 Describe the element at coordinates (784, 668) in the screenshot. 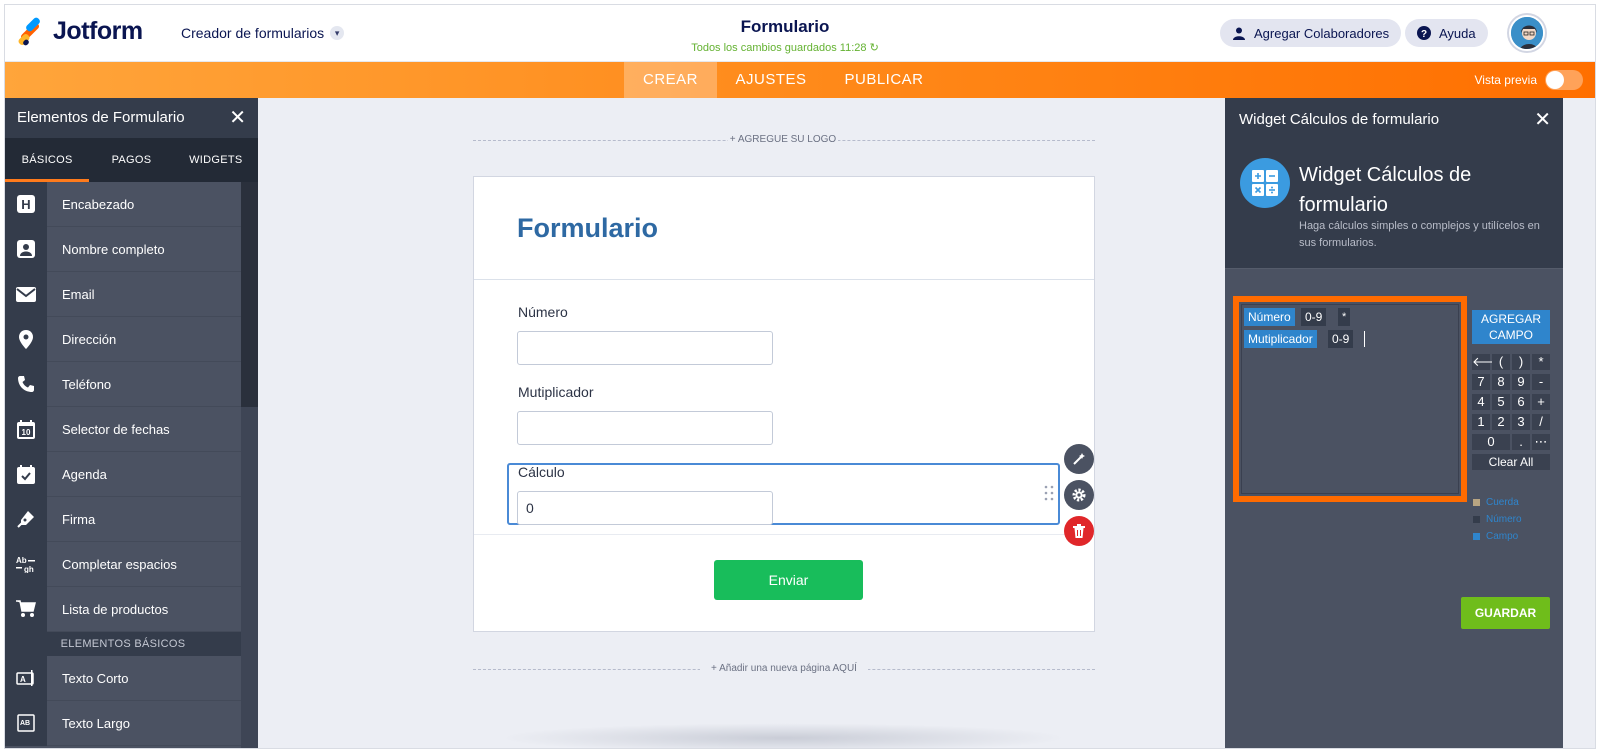

I see `add-page-link: + Añadir una nueva página AQUÍ` at that location.